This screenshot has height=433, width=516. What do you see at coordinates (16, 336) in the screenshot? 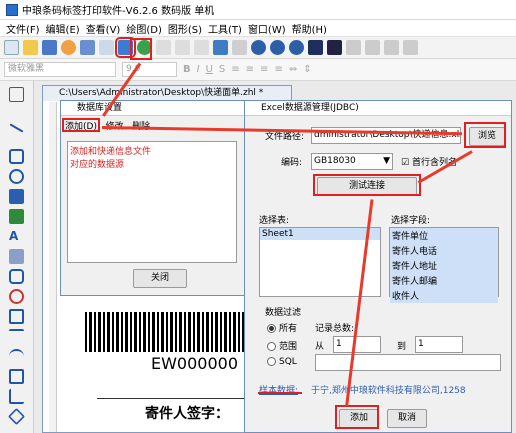
I see `polyline-tool-icon` at bounding box center [16, 336].